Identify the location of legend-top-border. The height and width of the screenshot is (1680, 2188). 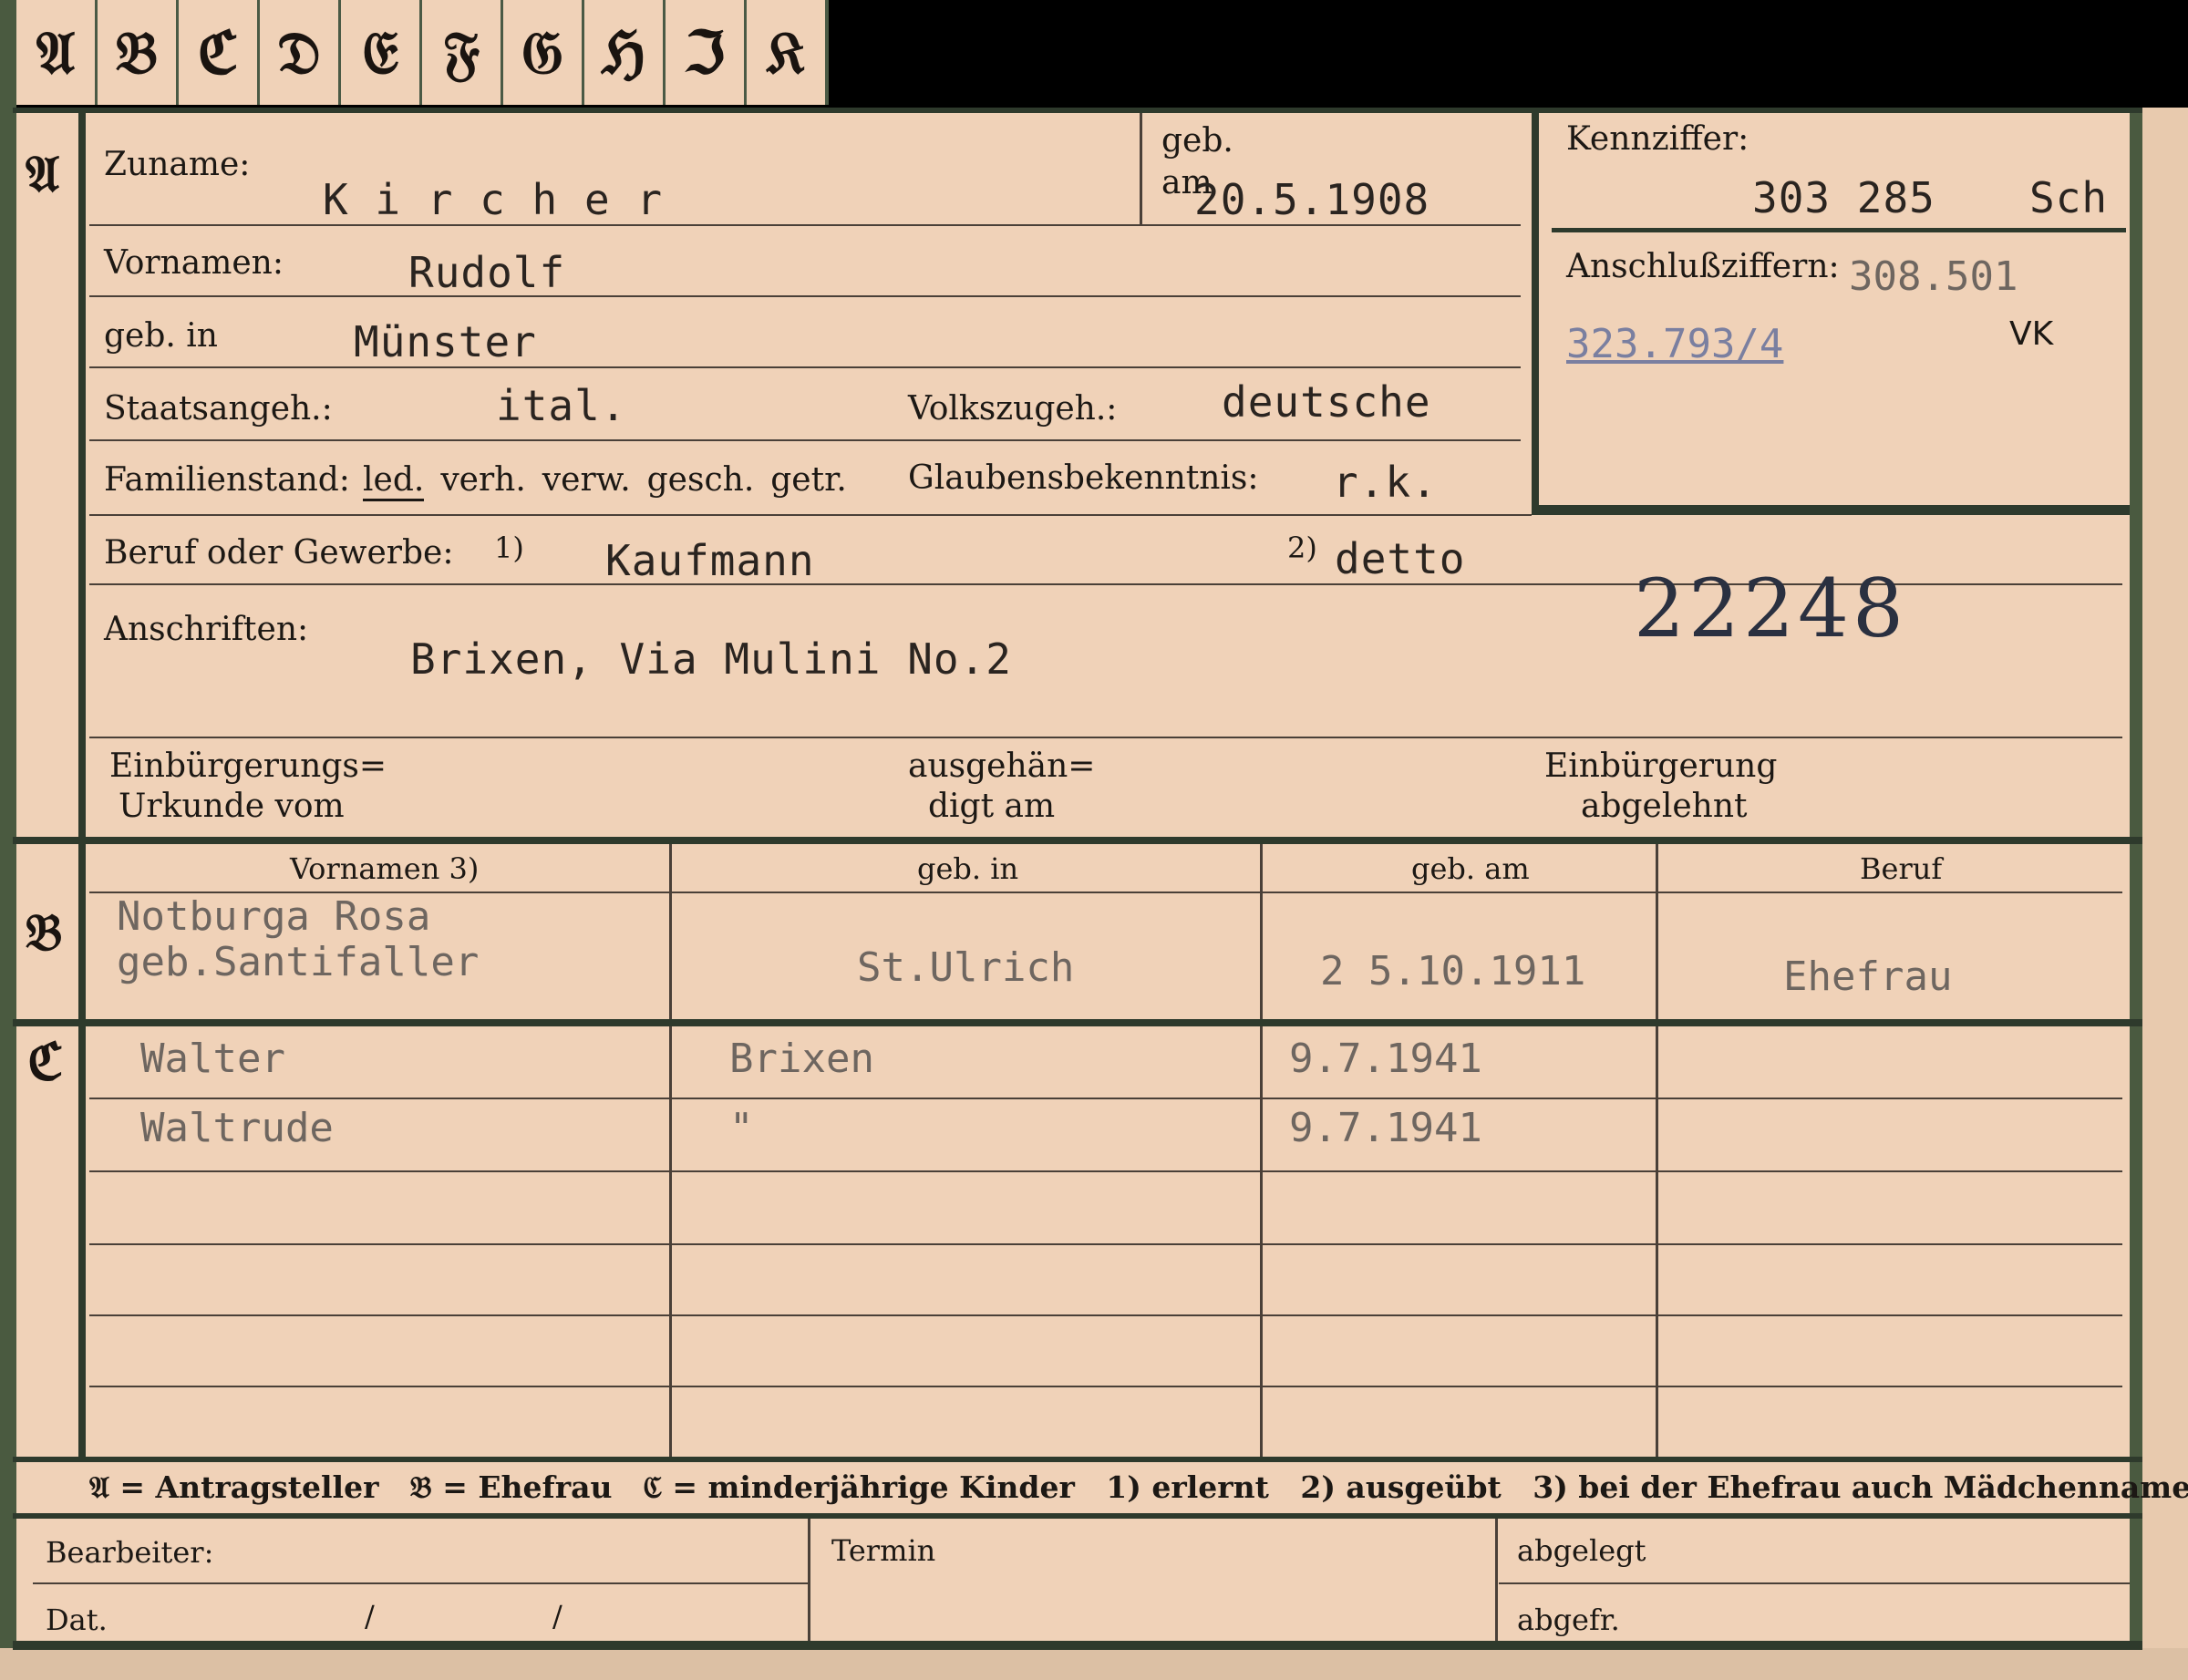
(1077, 1460).